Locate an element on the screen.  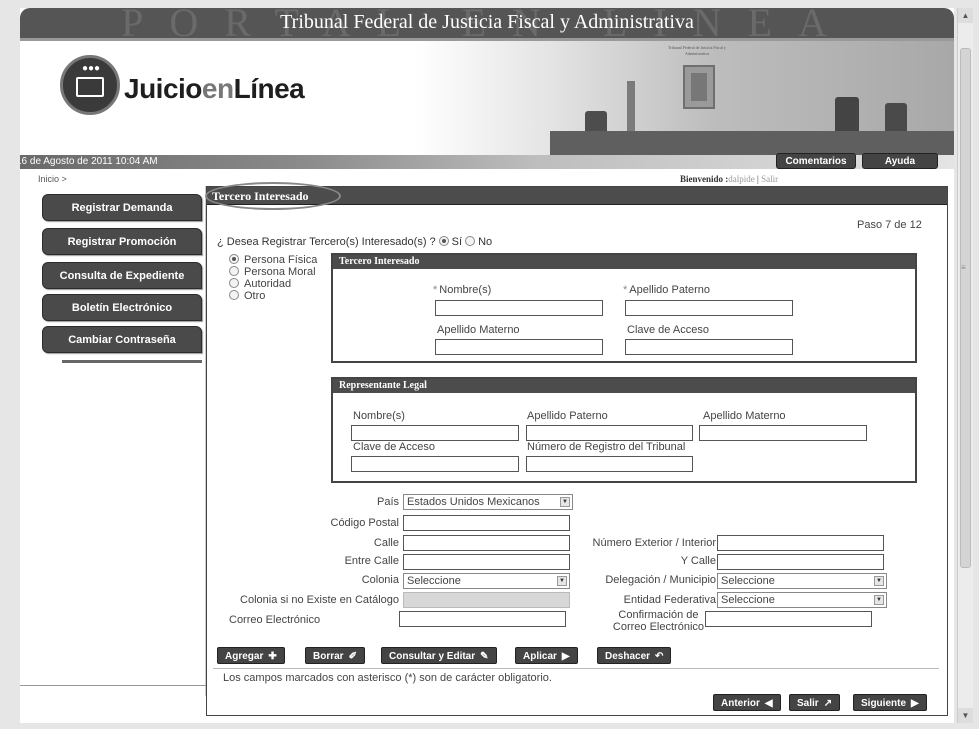
colonia-no-existe-input is located at coordinates (486, 600).